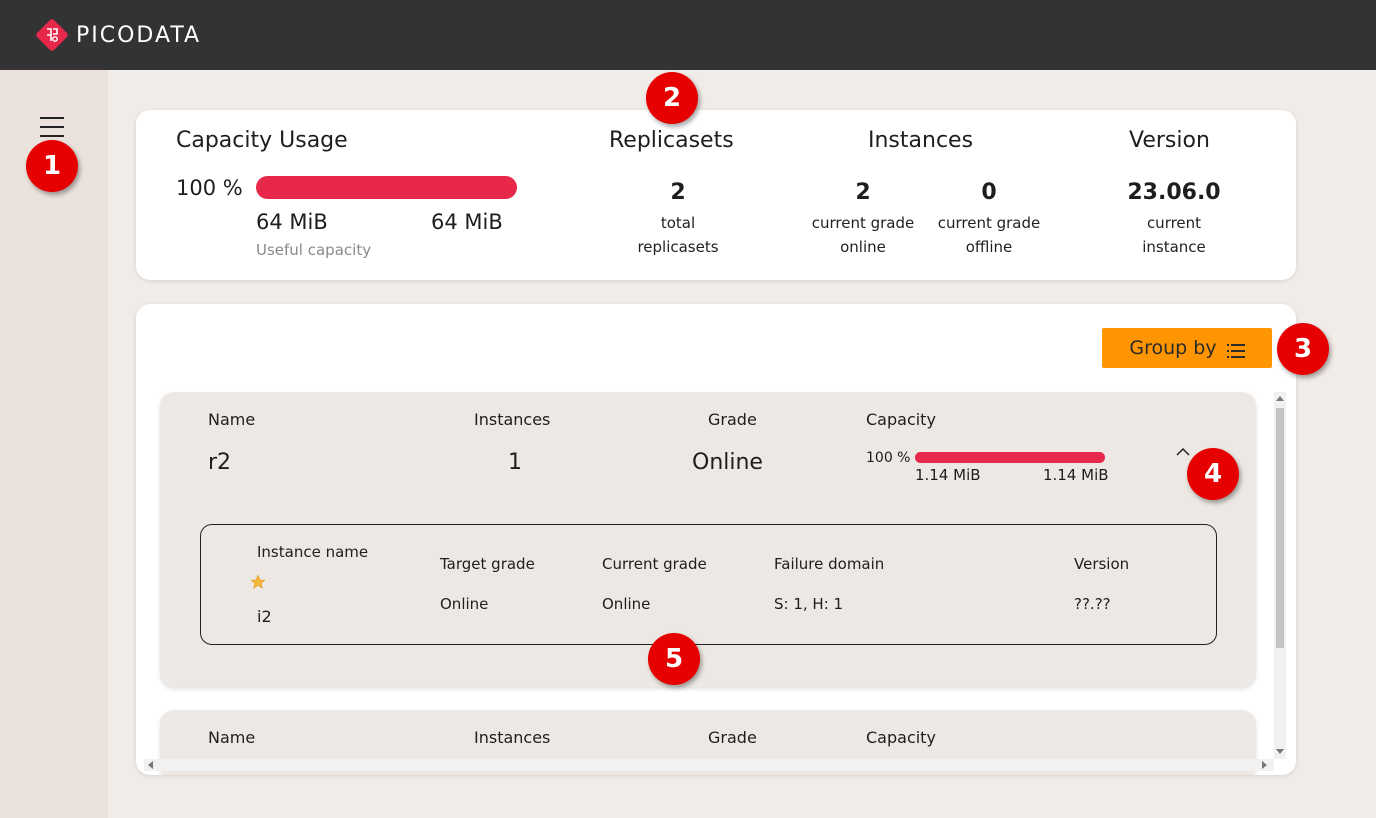  Describe the element at coordinates (1174, 235) in the screenshot. I see `version-label: current instance` at that location.